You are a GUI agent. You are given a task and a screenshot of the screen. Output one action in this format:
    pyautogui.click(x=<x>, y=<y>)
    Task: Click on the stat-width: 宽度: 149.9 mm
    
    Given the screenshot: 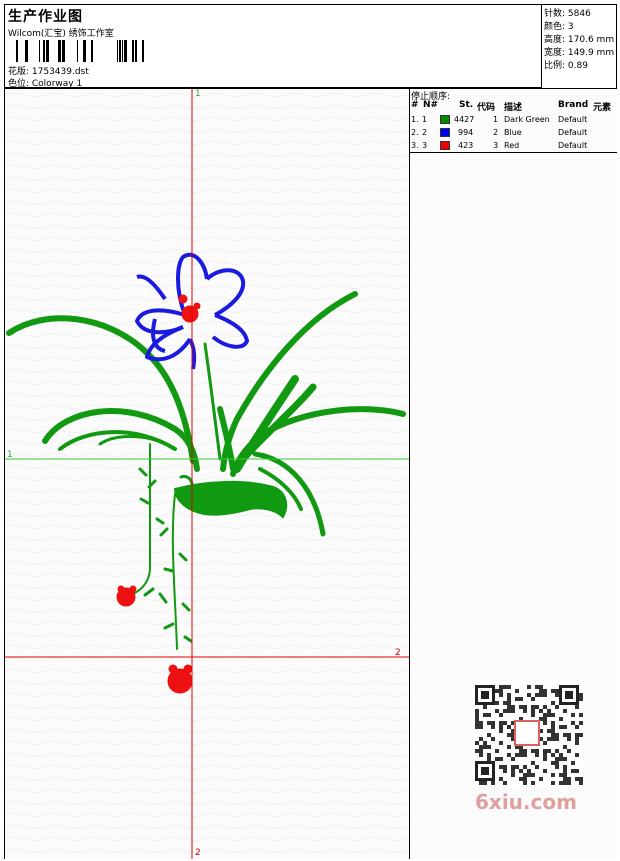 What is the action you would take?
    pyautogui.click(x=579, y=53)
    